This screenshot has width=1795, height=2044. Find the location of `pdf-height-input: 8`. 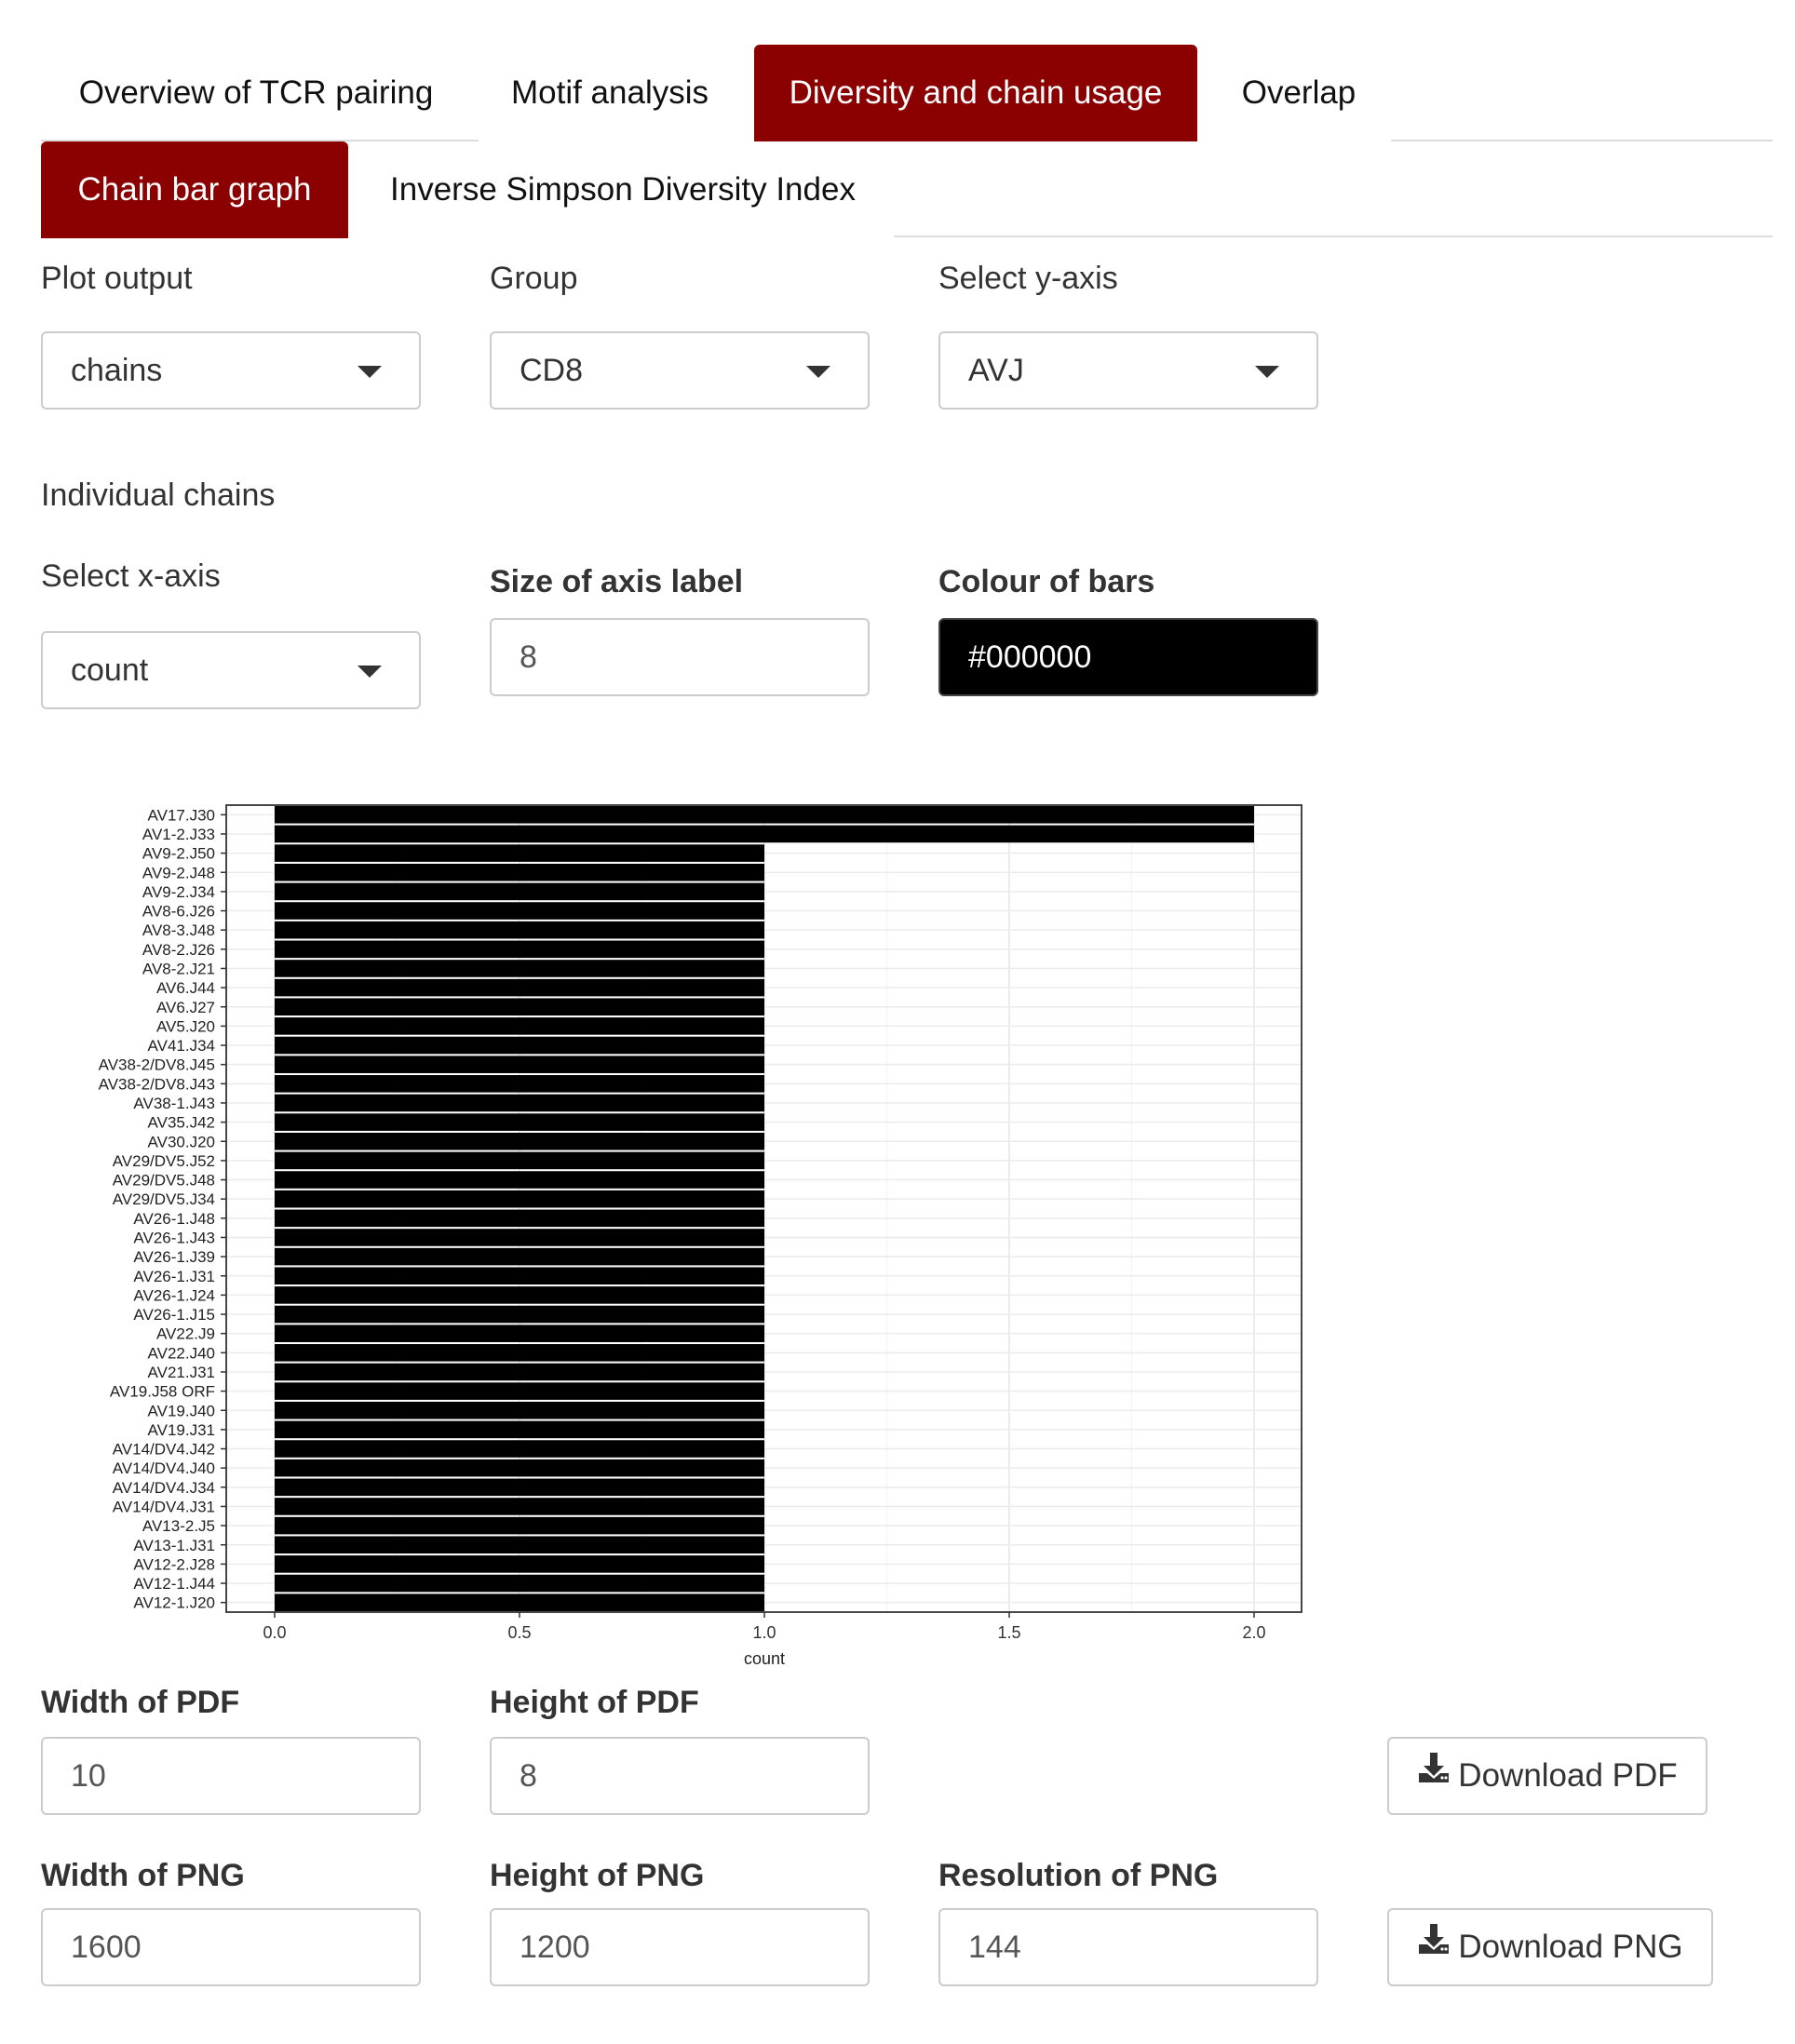

pdf-height-input: 8 is located at coordinates (680, 1776).